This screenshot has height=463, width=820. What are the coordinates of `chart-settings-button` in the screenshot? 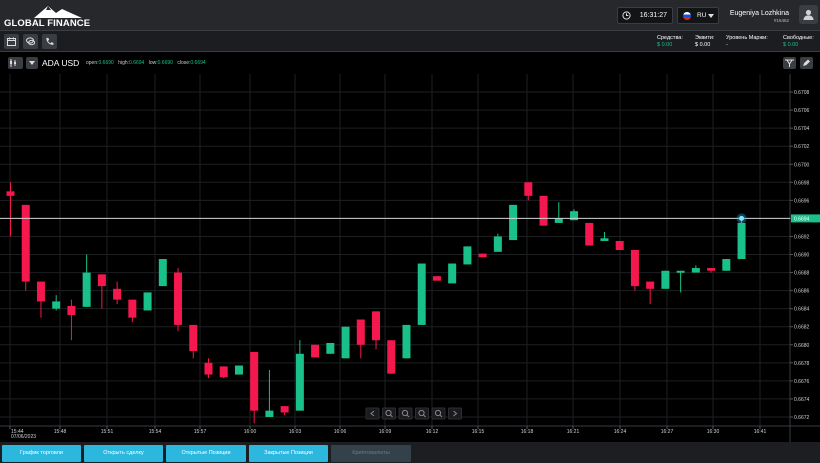 It's located at (789, 63).